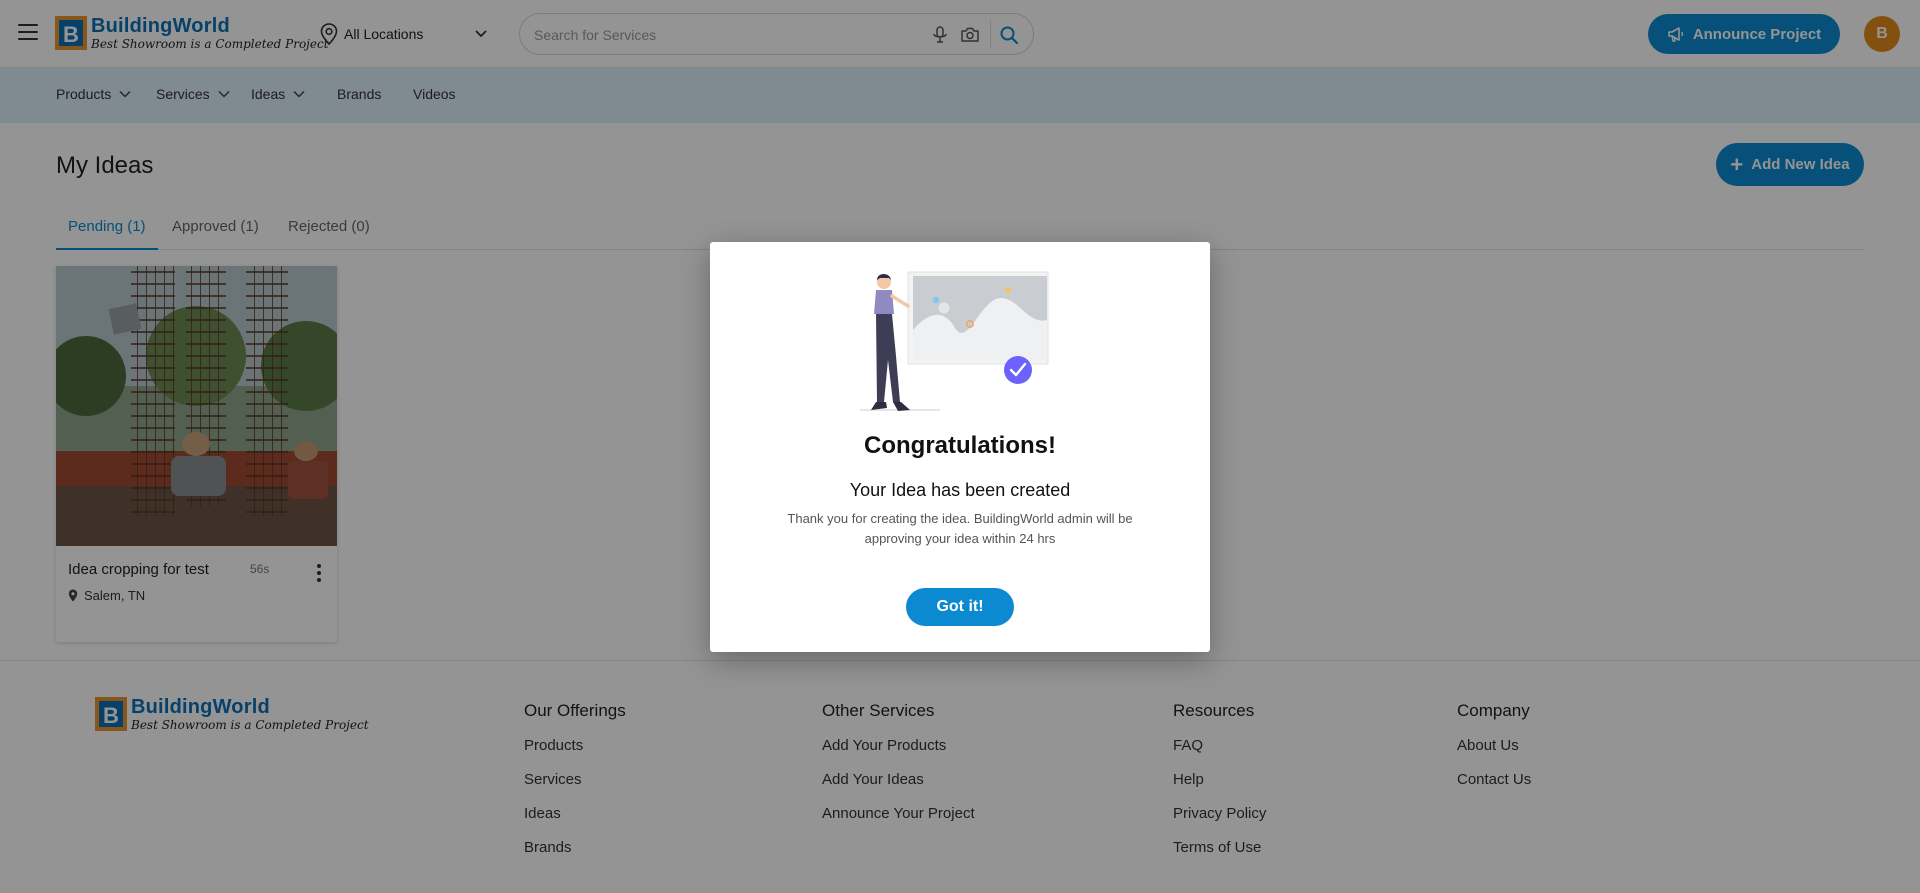 The width and height of the screenshot is (1920, 893). I want to click on got-it-button: Got it!, so click(960, 607).